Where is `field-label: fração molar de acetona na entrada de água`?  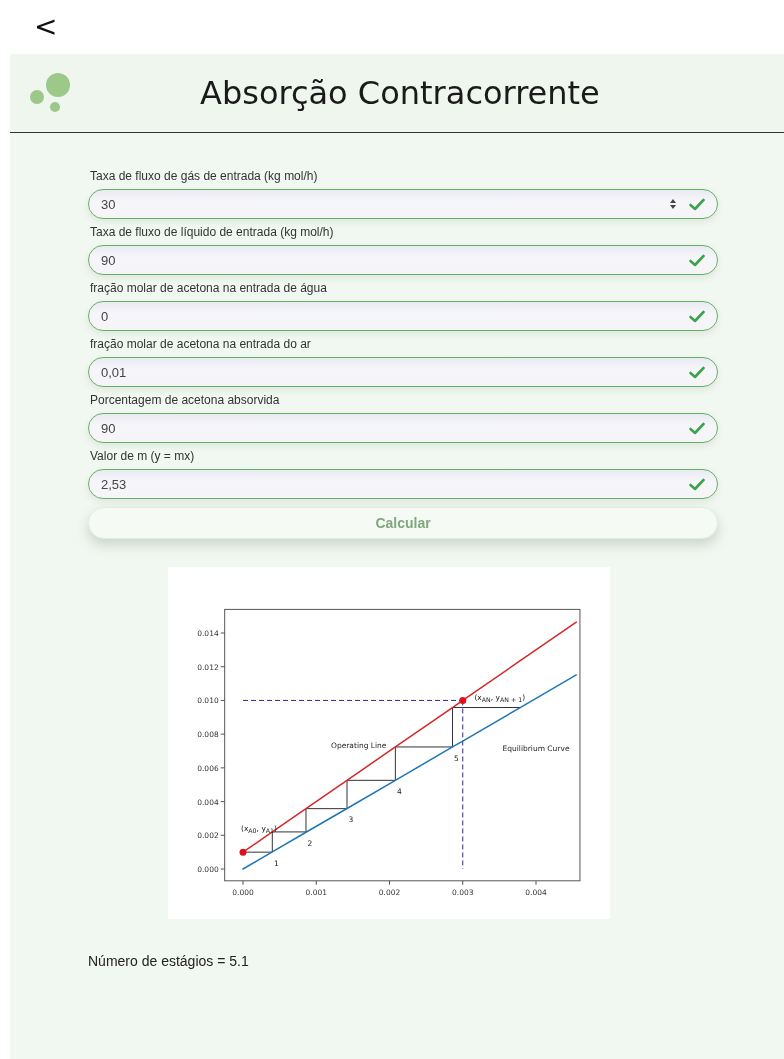 field-label: fração molar de acetona na entrada de água is located at coordinates (209, 288).